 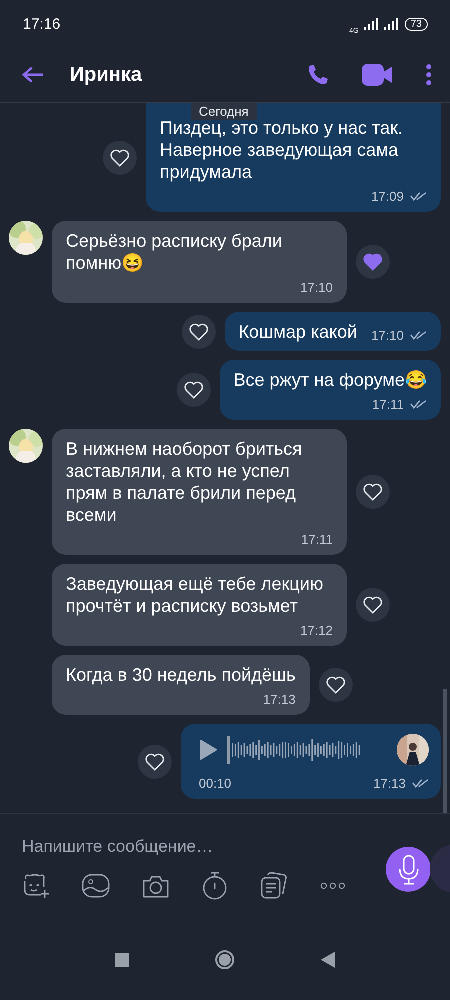 I want to click on clock: 17:16, so click(x=42, y=24).